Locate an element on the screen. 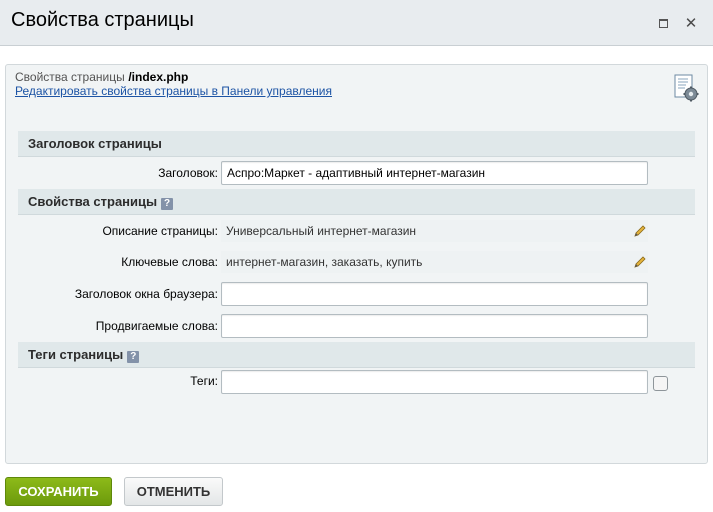 The image size is (713, 512). section-page-props: Свойства страницы? is located at coordinates (356, 202).